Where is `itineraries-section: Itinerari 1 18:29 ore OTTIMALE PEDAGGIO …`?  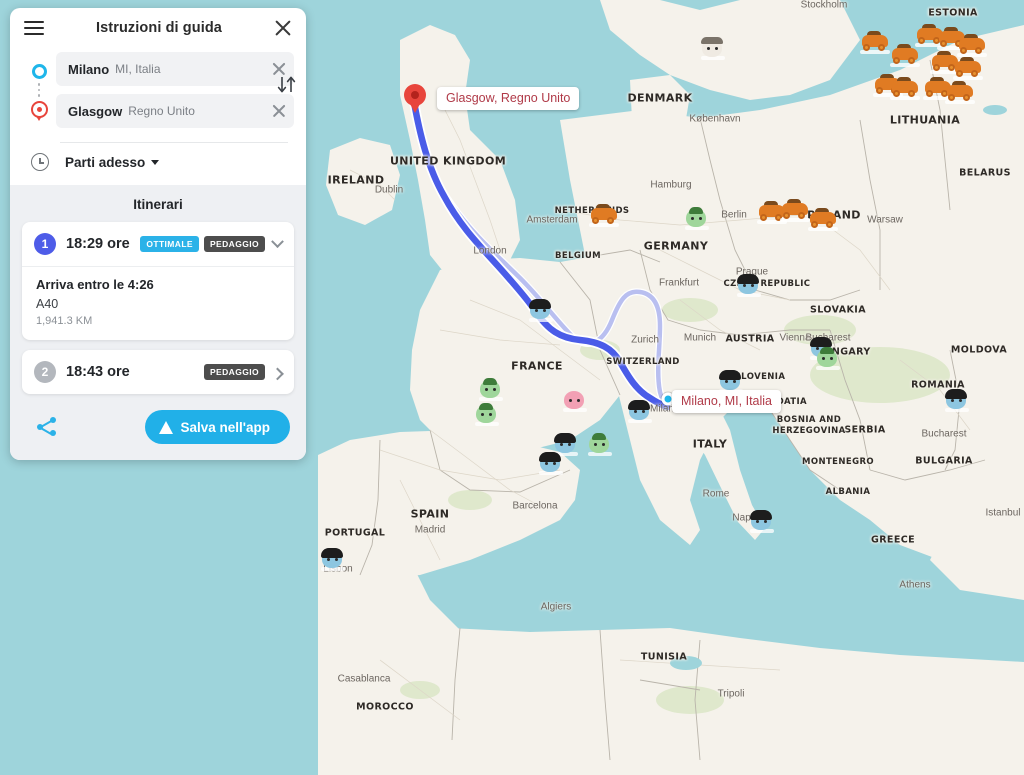
itineraries-section: Itinerari 1 18:29 ore OTTIMALE PEDAGGIO … is located at coordinates (158, 322).